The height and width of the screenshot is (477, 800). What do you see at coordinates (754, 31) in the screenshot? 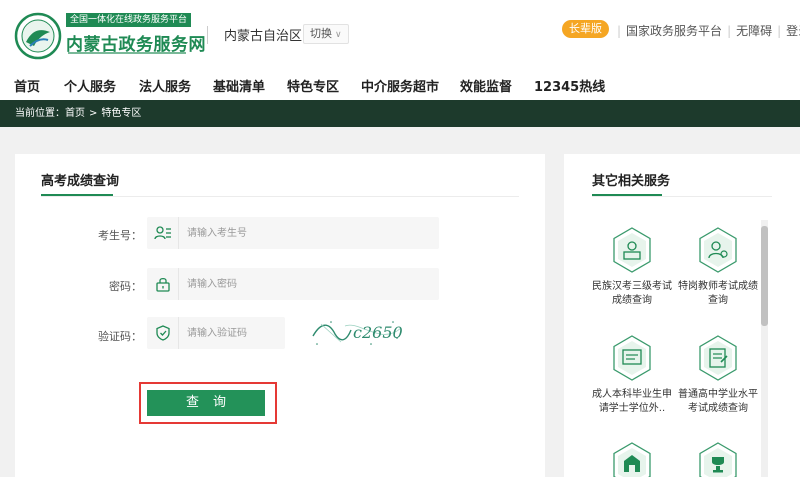
I see `accessibility-link: 无障碍` at bounding box center [754, 31].